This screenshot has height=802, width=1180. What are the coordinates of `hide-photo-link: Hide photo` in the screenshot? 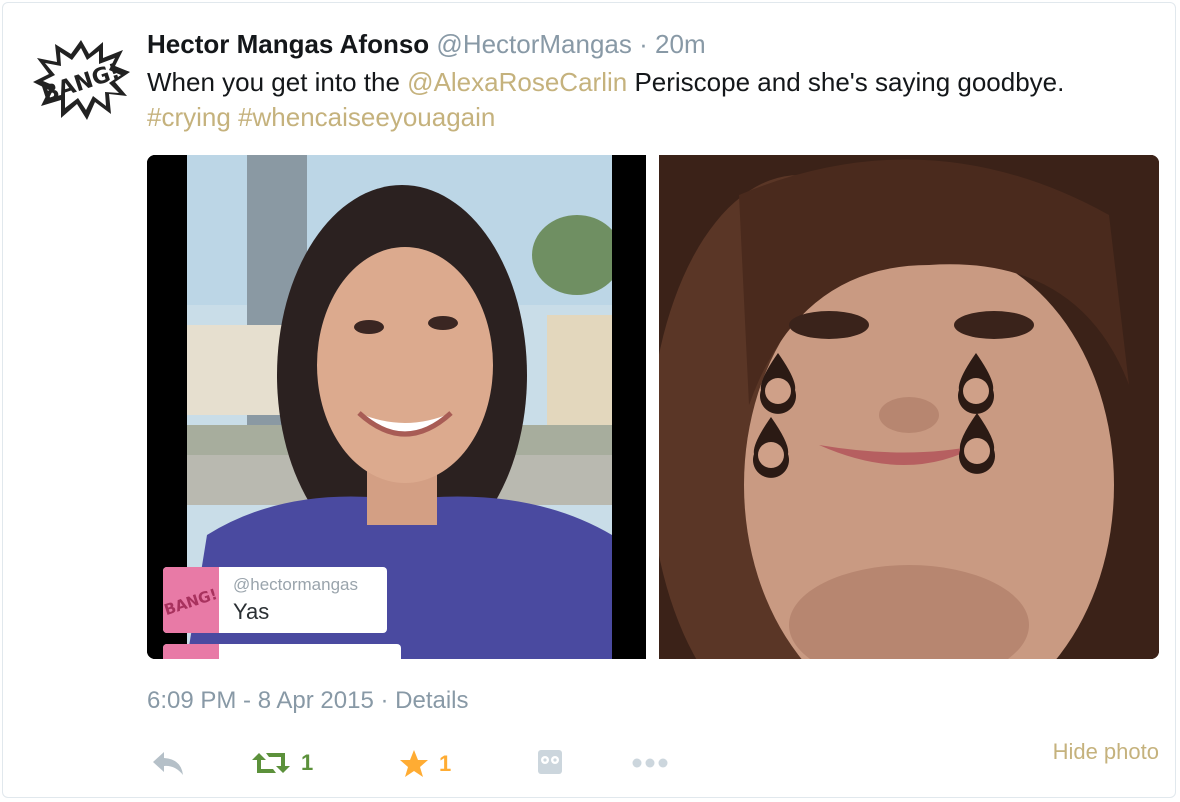 It's located at (1106, 752).